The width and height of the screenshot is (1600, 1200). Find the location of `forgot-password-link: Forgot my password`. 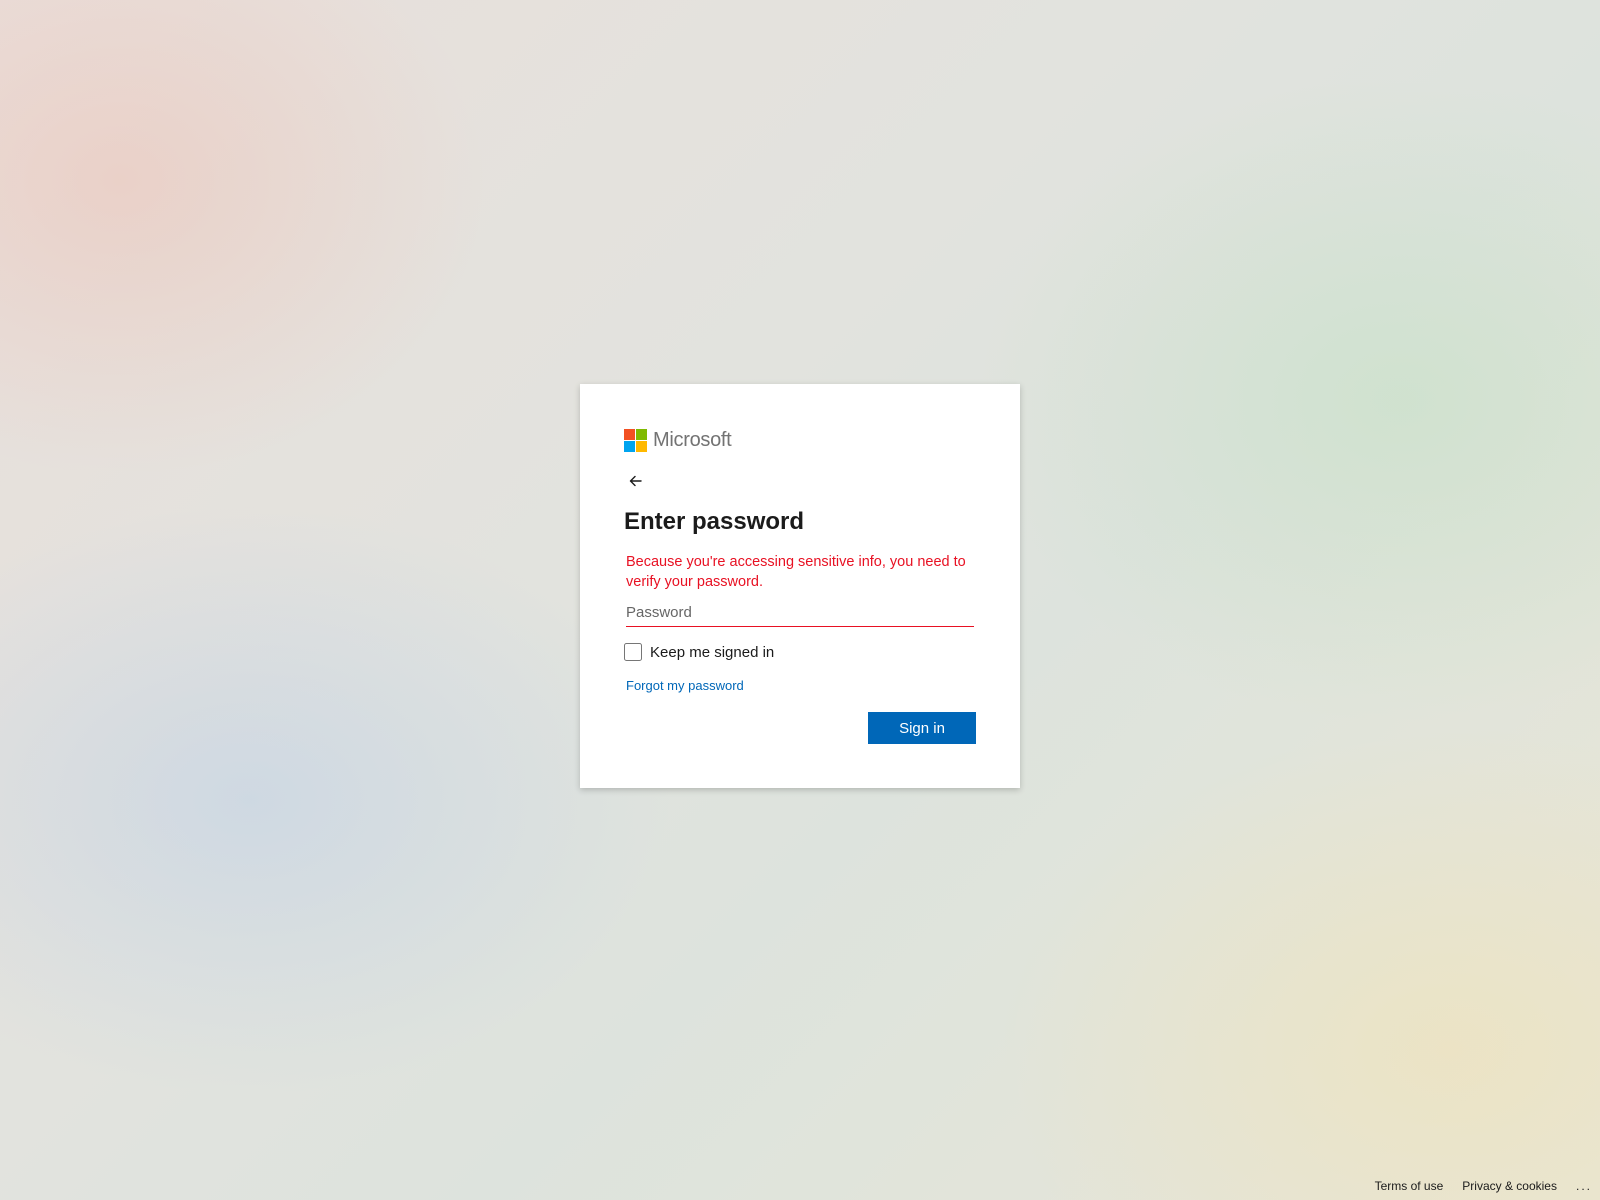

forgot-password-link: Forgot my password is located at coordinates (685, 685).